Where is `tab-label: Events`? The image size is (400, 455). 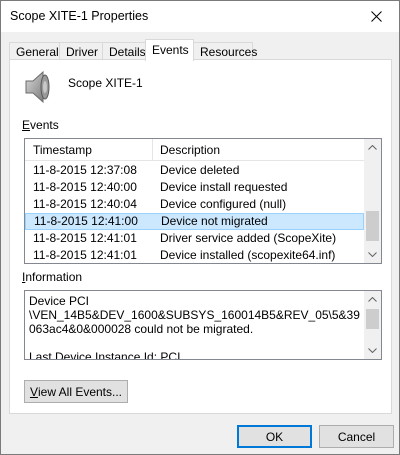
tab-label: Events is located at coordinates (170, 50).